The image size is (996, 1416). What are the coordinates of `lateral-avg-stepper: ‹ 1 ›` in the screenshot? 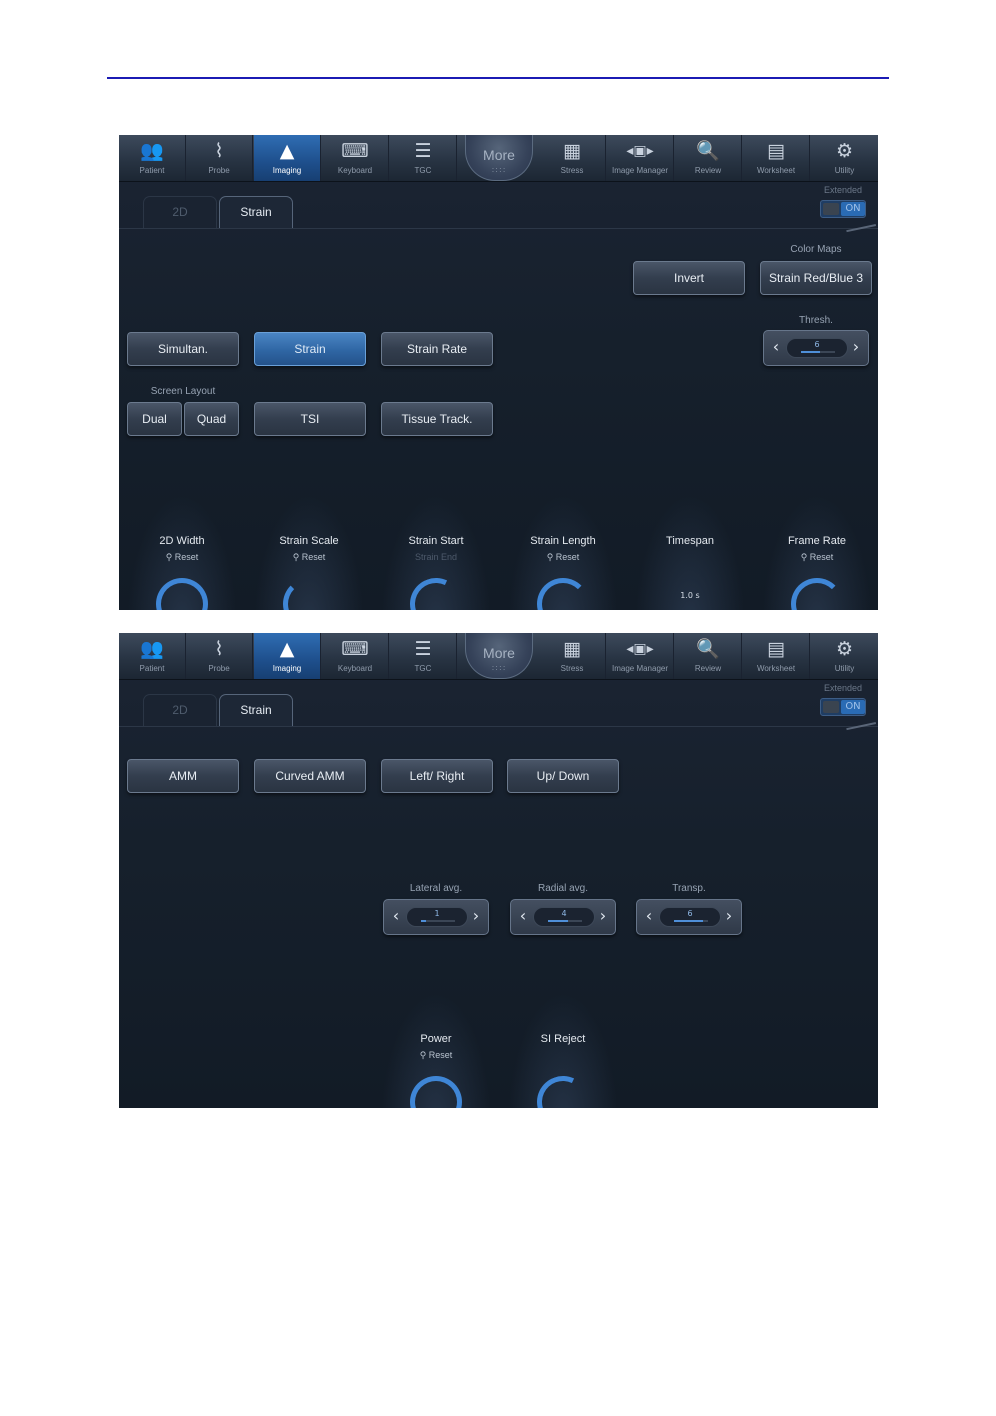 It's located at (436, 917).